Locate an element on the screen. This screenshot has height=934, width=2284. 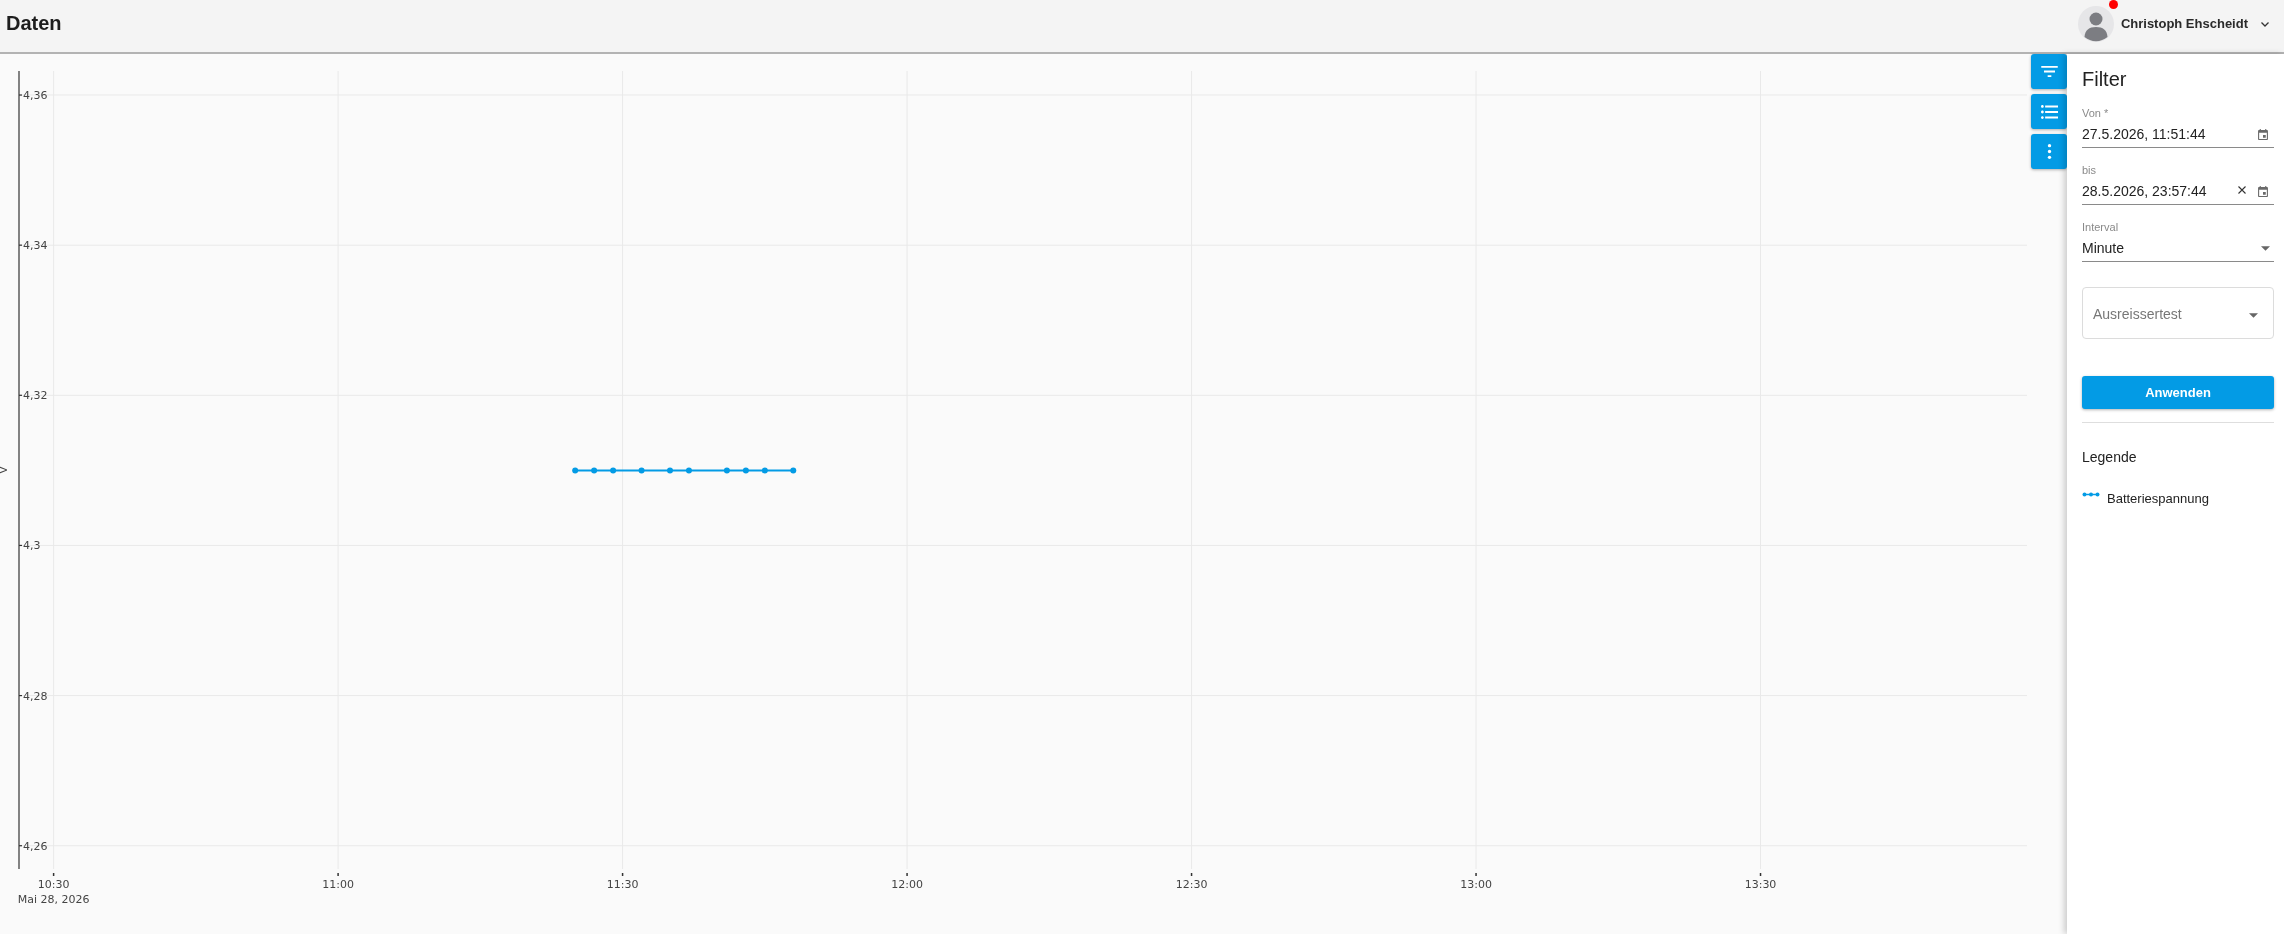
date-time-field: 28.5.2026, 23:57:44 is located at coordinates (2178, 193).